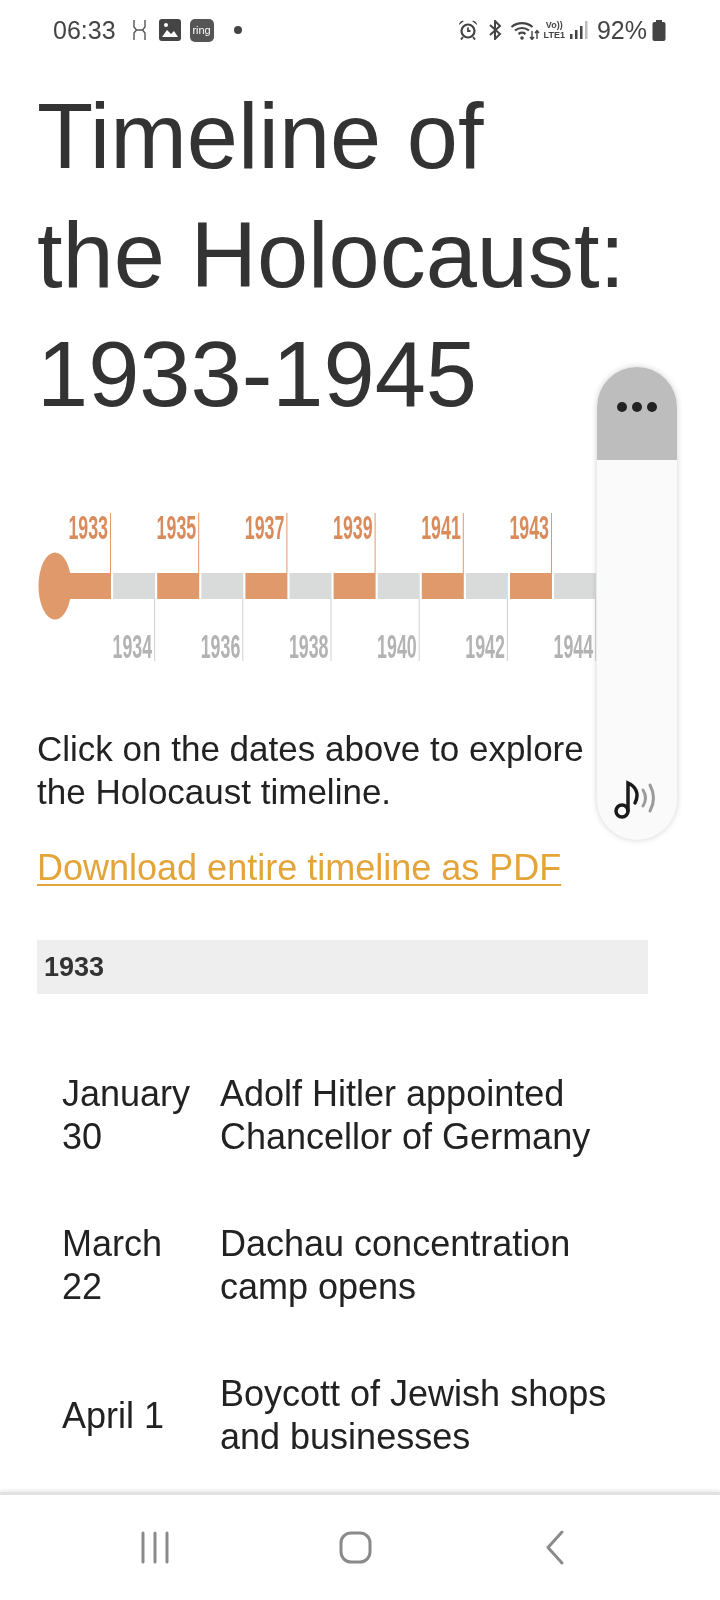 The width and height of the screenshot is (720, 1600). Describe the element at coordinates (342, 967) in the screenshot. I see `year-heading: 1933` at that location.